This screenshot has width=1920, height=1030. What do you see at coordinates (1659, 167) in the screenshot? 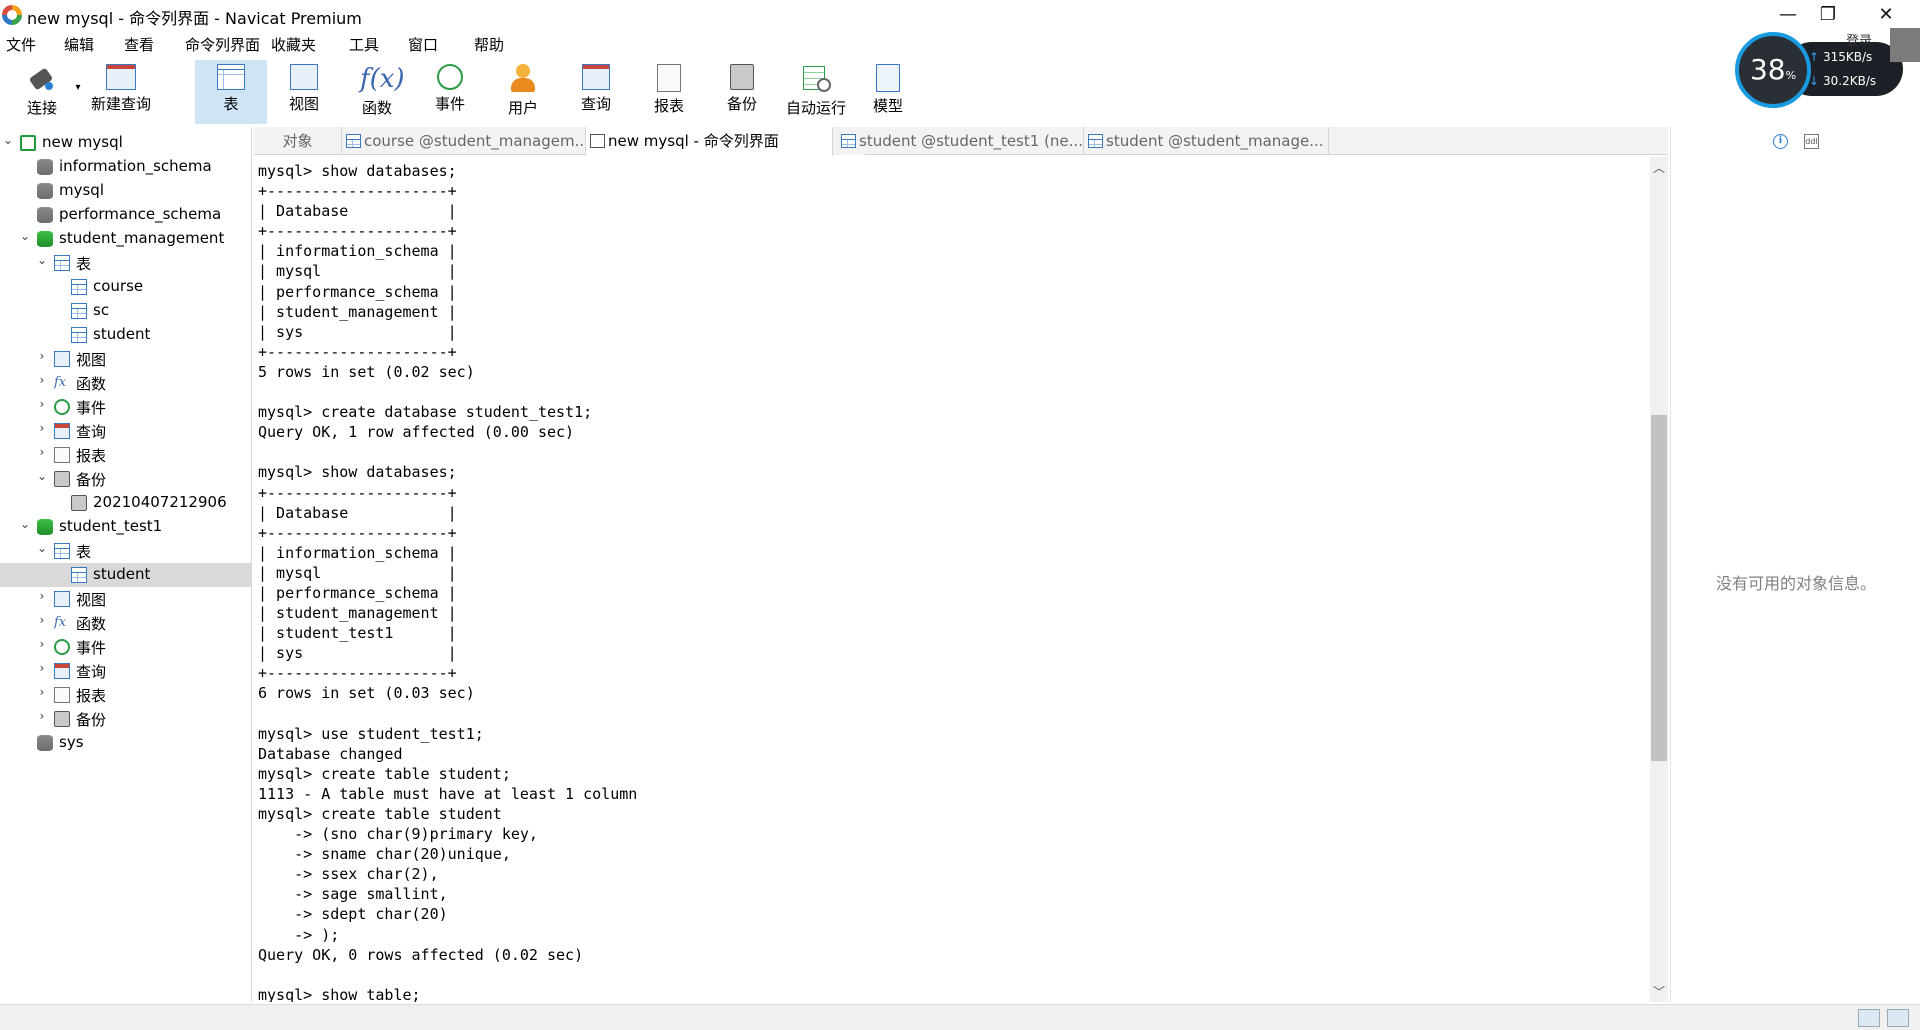
I see `scroll-up-icon: ︿` at bounding box center [1659, 167].